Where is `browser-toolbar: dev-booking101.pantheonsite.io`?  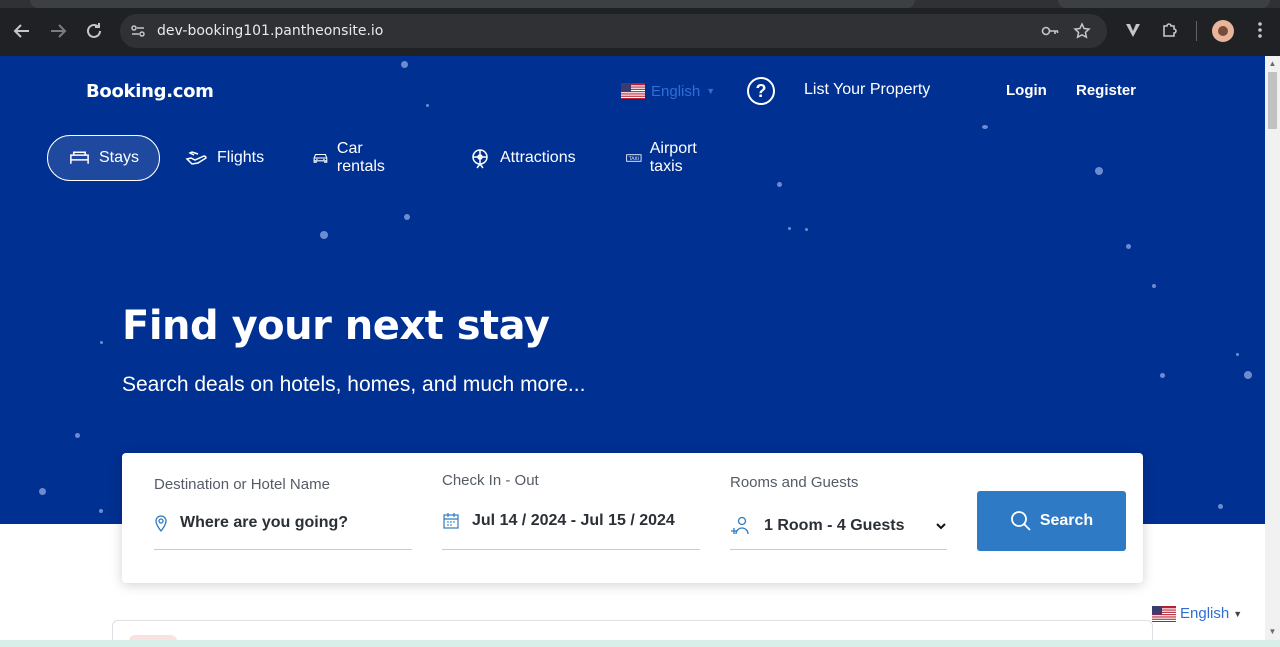 browser-toolbar: dev-booking101.pantheonsite.io is located at coordinates (640, 28).